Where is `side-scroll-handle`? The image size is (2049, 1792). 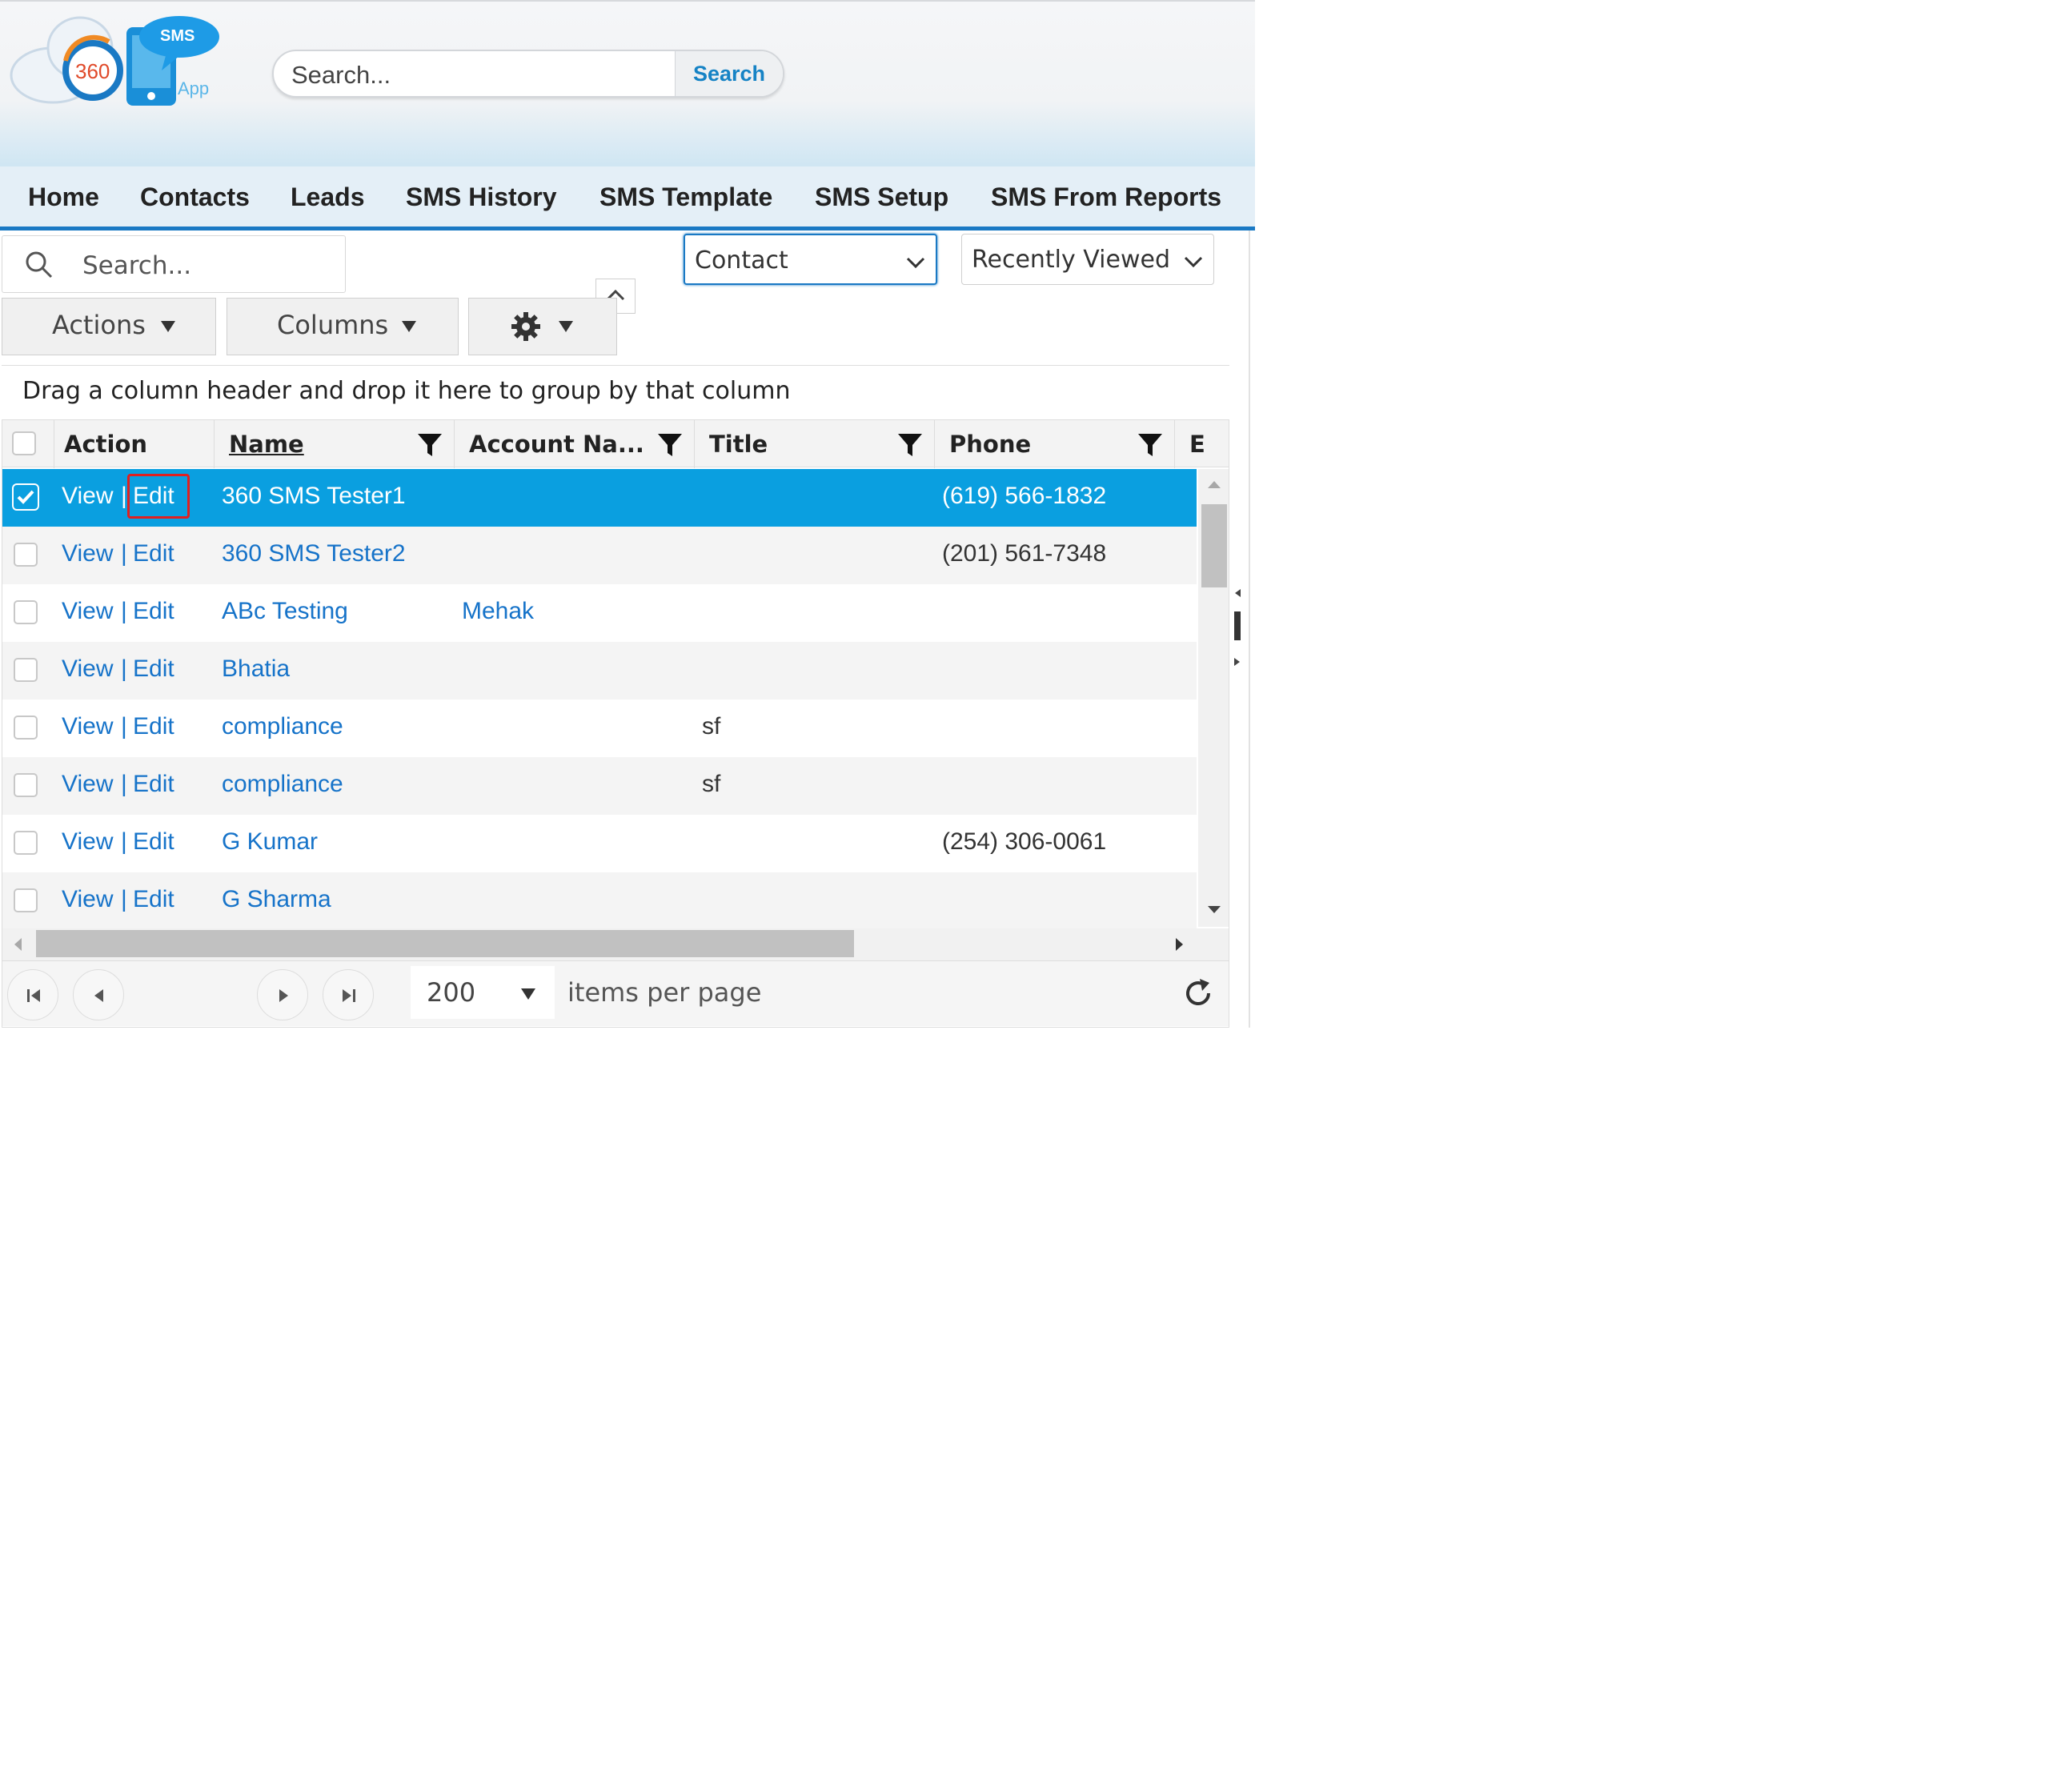 side-scroll-handle is located at coordinates (1238, 625).